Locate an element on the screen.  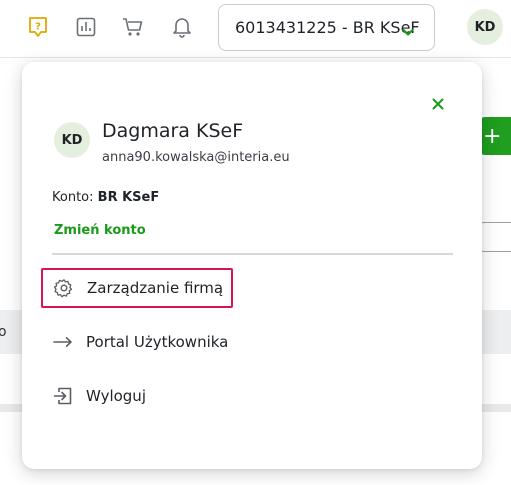
reports-icon is located at coordinates (86, 27).